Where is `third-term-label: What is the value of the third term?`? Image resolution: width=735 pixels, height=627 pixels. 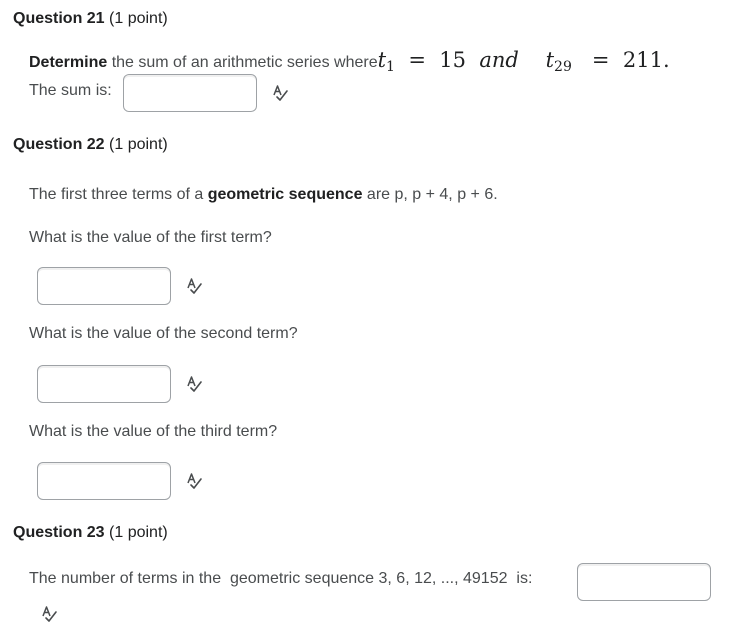 third-term-label: What is the value of the third term? is located at coordinates (153, 431).